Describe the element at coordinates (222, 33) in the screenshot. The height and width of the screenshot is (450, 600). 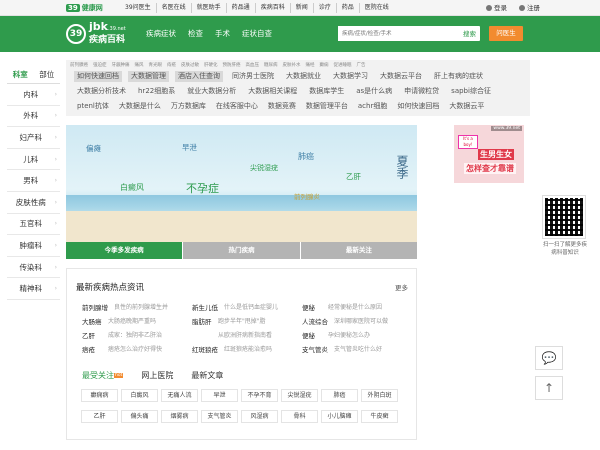
I see `main-nav-item: 手术` at that location.